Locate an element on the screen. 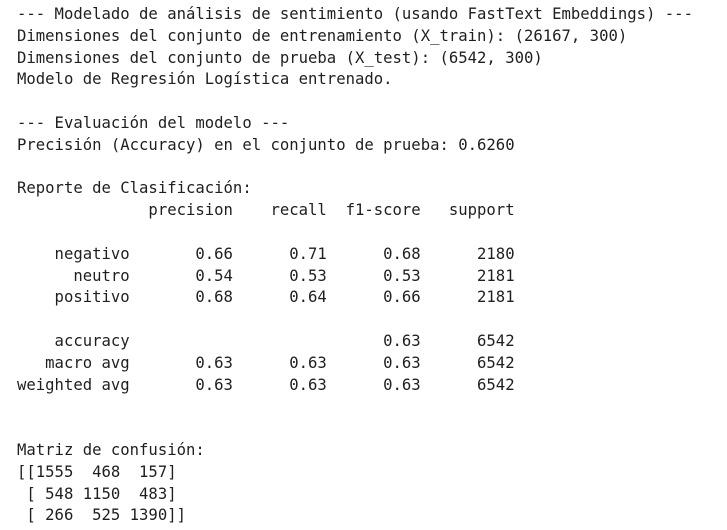  confusion-matrix-row: [ 266 525 1390]] is located at coordinates (101, 515).